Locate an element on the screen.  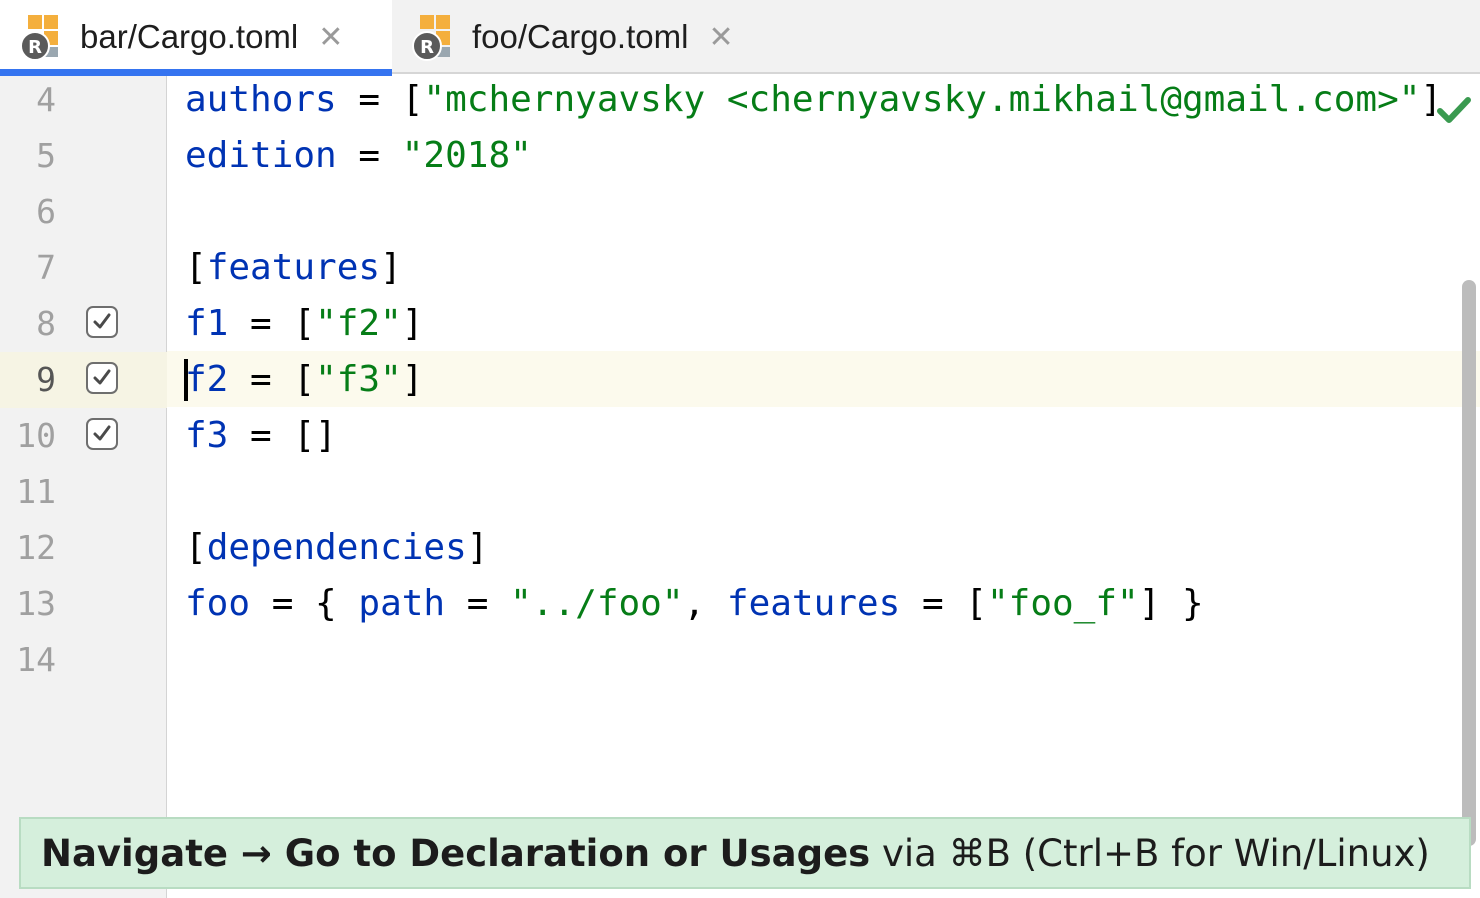
code-line-12: [dependencies] is located at coordinates (337, 547).